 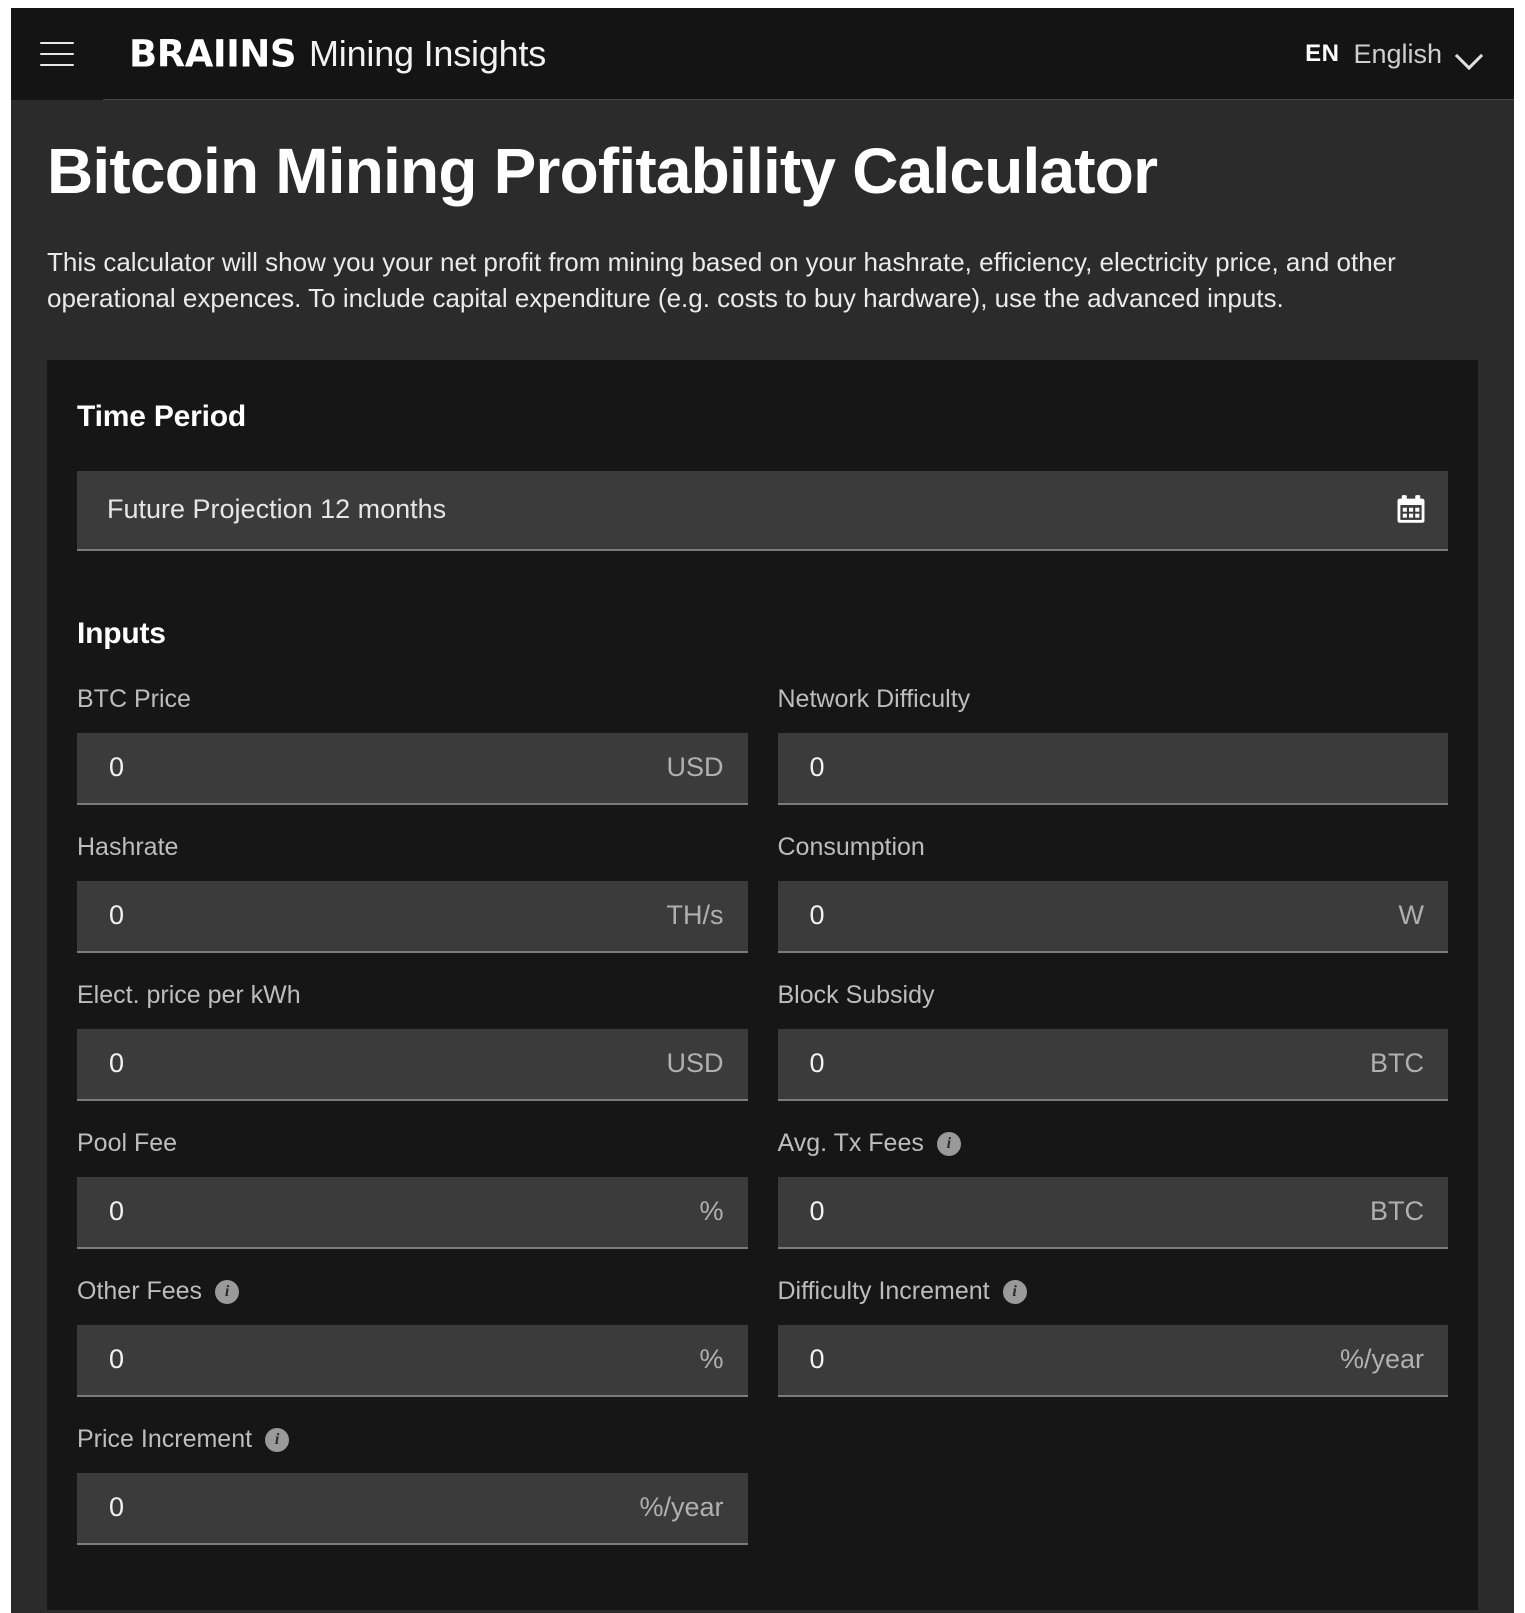 I want to click on label-consumption: Consumption, so click(x=1113, y=848).